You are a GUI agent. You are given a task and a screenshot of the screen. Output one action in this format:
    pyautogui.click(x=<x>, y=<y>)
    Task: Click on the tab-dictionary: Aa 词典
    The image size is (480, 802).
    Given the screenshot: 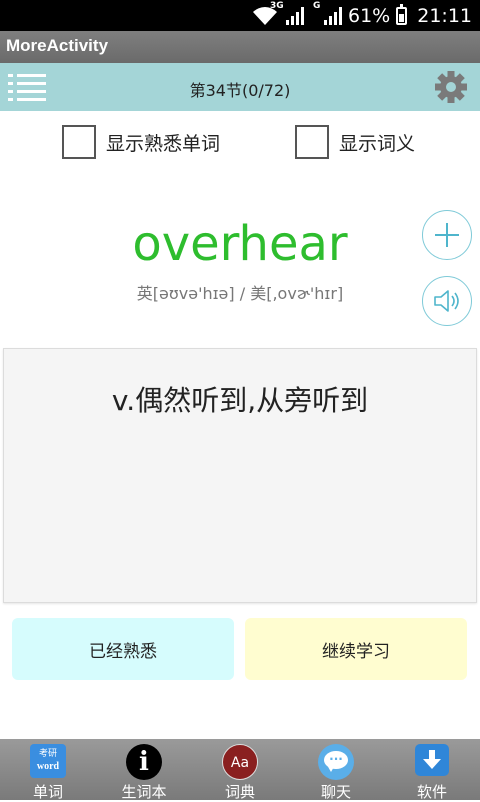 What is the action you would take?
    pyautogui.click(x=240, y=770)
    